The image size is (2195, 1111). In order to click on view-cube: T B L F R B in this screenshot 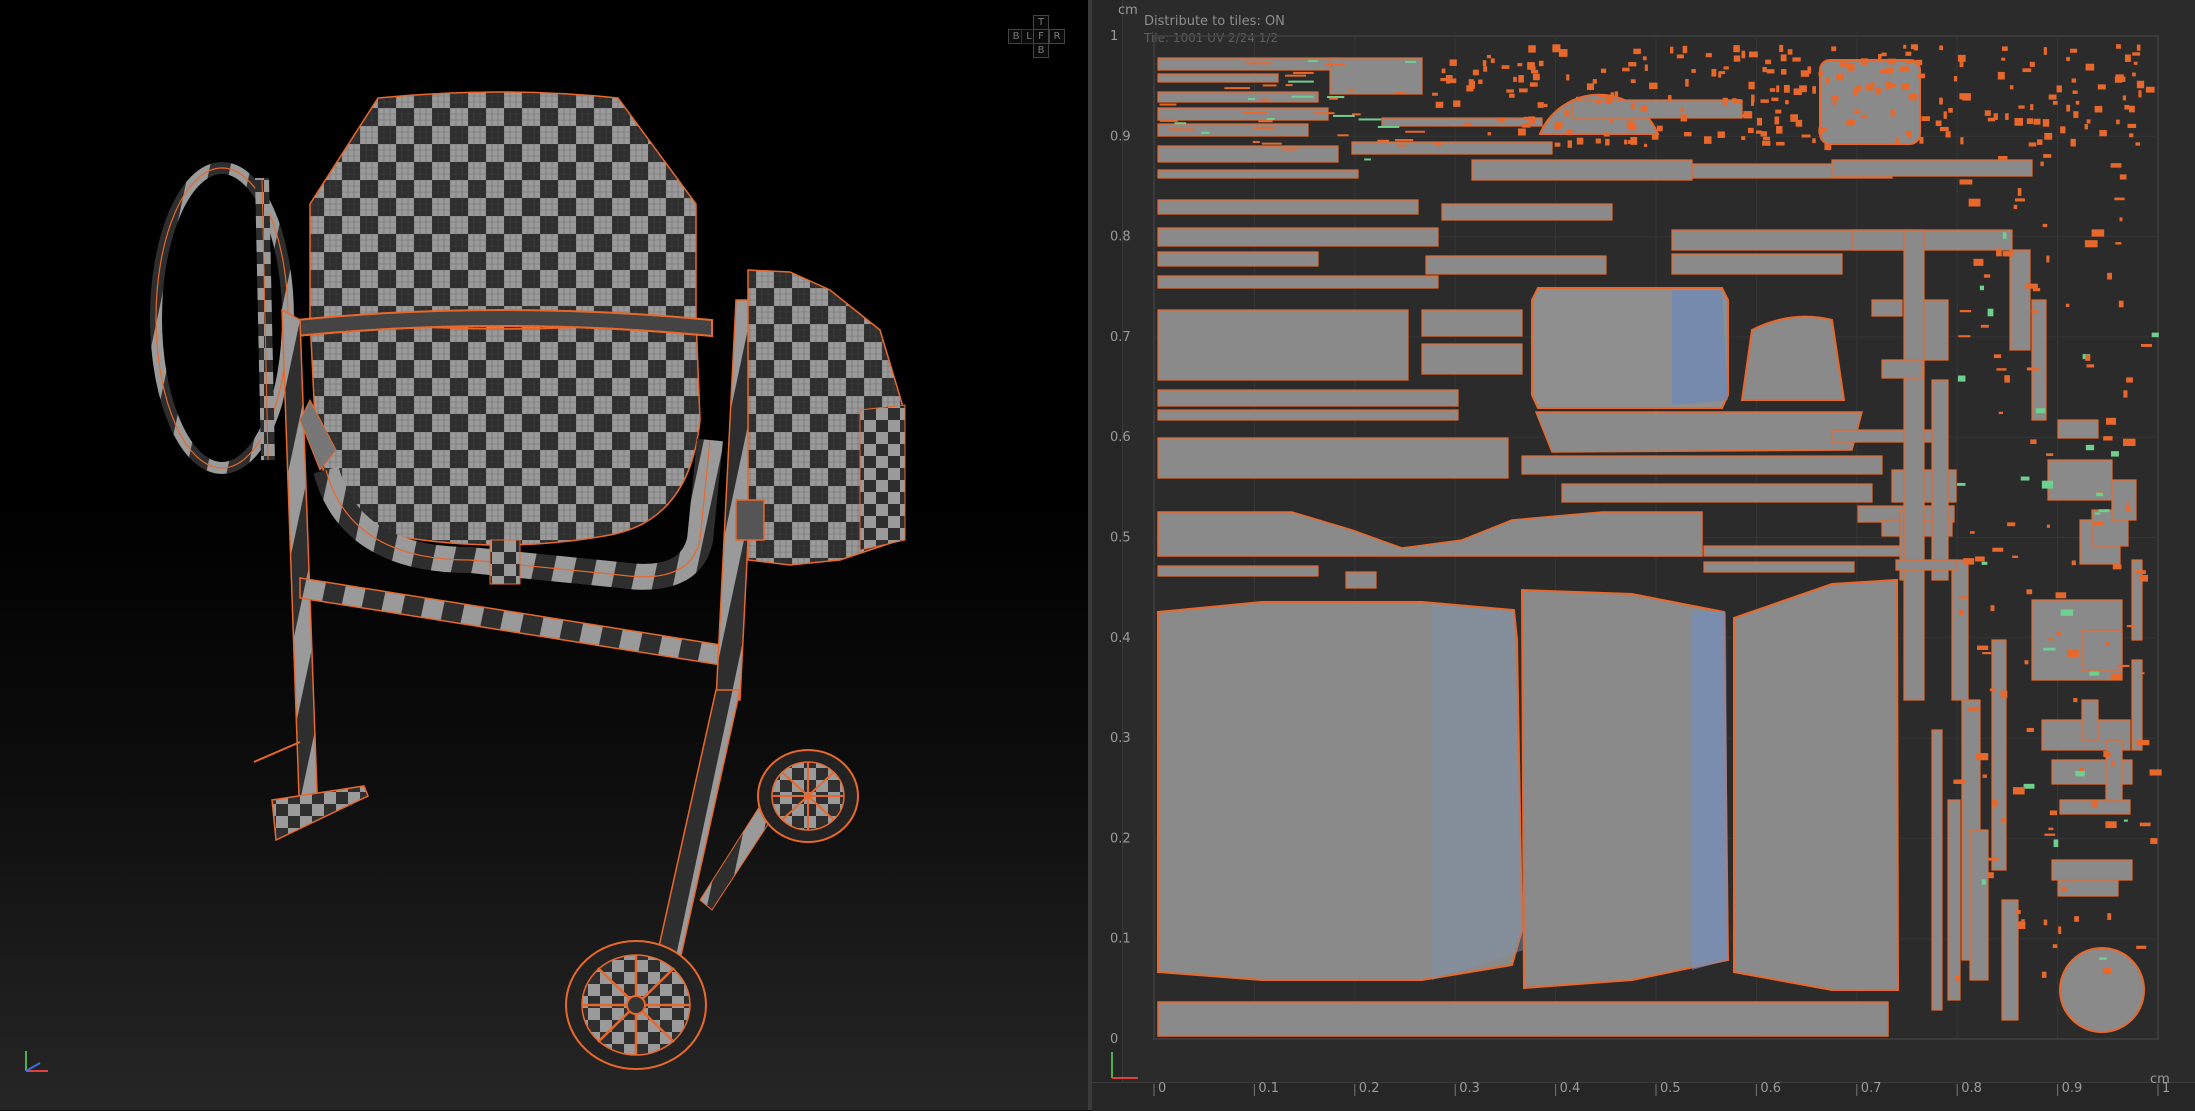, I will do `click(1040, 38)`.